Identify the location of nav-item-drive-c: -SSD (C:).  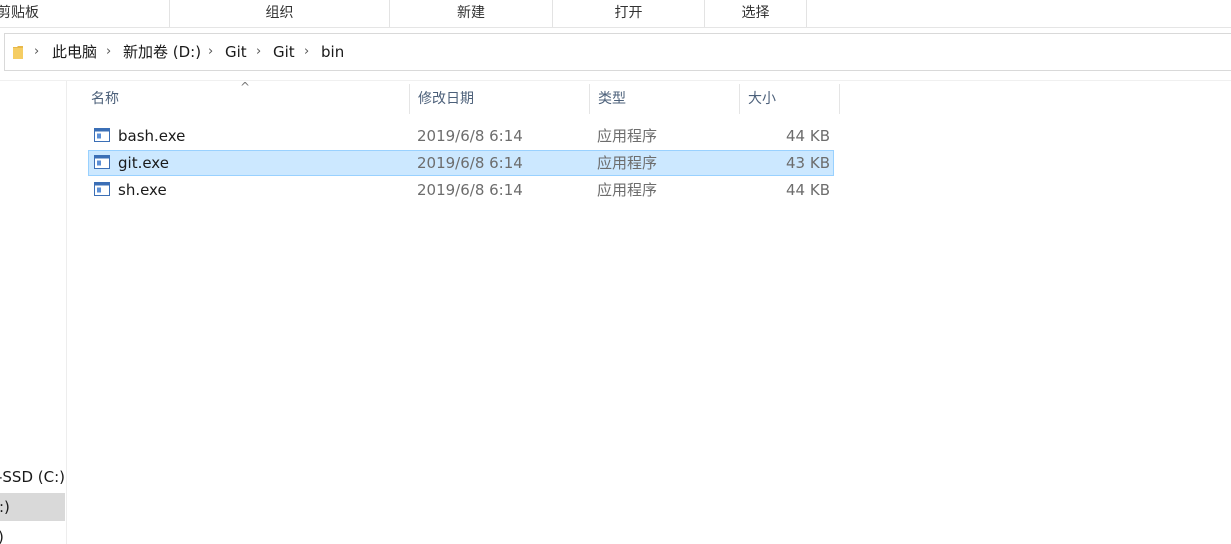
(32, 477).